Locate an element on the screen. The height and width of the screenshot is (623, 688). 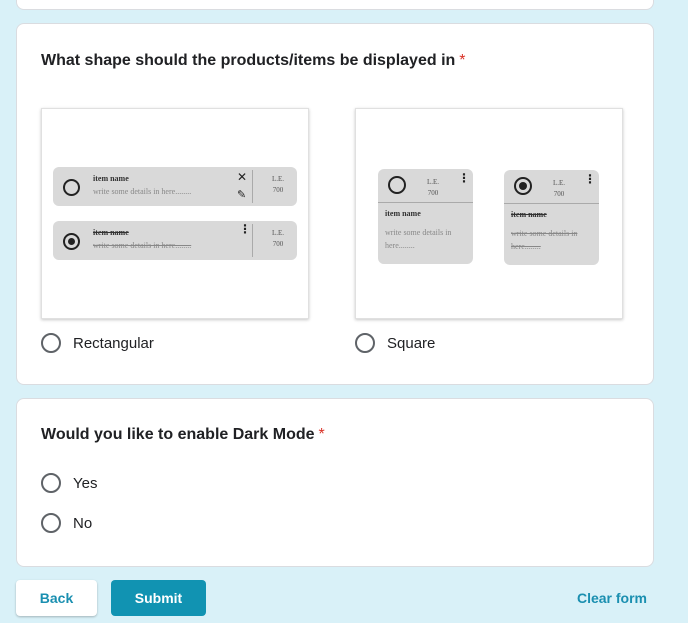
option-label: Rectangular is located at coordinates (113, 343).